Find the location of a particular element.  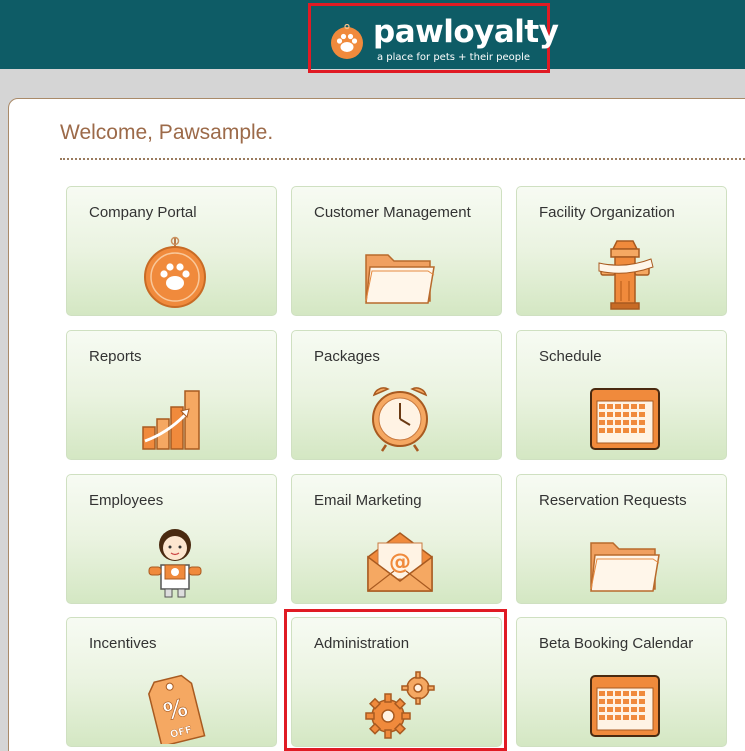

tile-company-portal: Company Portal is located at coordinates (171, 251).